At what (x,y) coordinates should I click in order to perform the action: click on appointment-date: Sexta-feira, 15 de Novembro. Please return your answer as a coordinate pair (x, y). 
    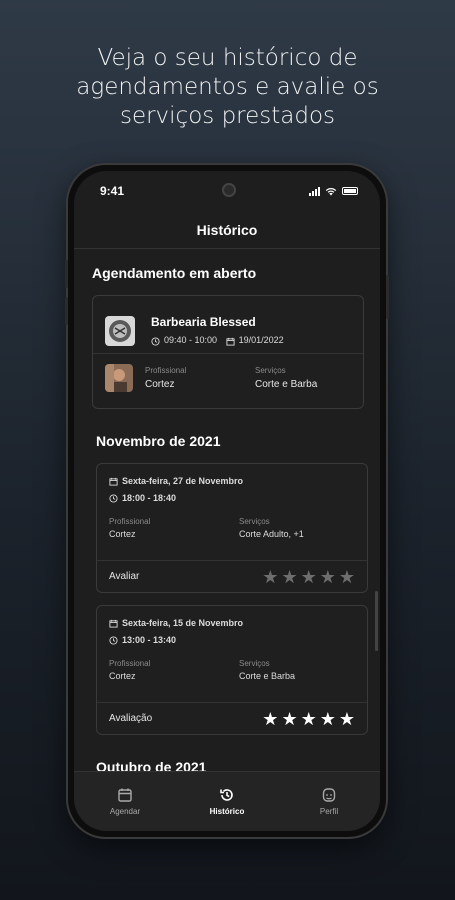
    Looking at the image, I should click on (183, 623).